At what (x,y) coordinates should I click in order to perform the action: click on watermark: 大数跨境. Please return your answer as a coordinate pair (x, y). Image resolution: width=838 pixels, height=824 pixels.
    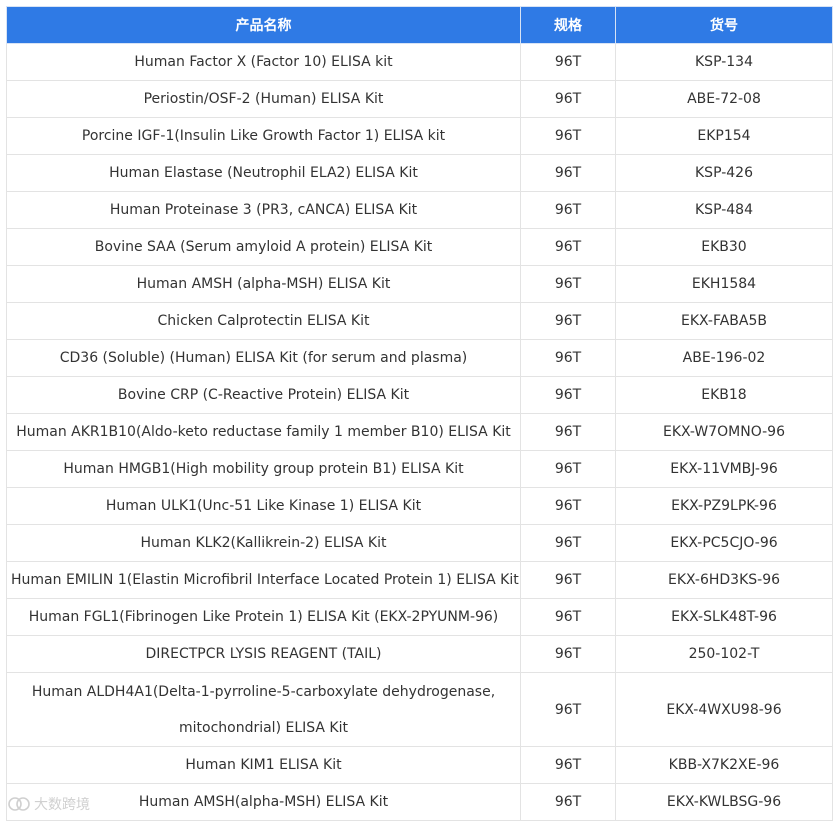
    Looking at the image, I should click on (49, 804).